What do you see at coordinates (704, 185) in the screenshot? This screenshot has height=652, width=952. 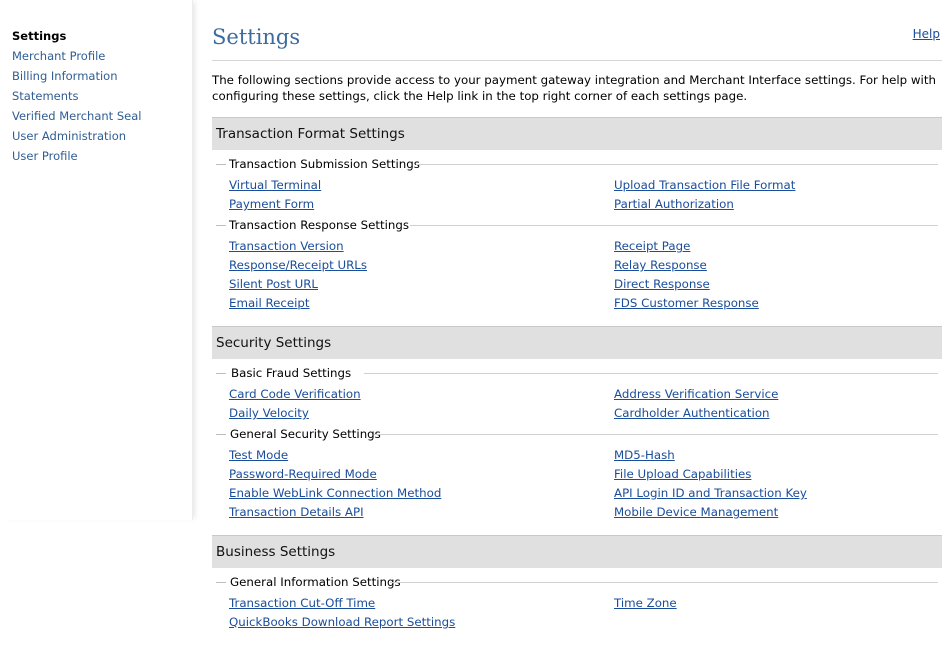 I see `link-upload-transaction-file-format: Upload Transaction File Format` at bounding box center [704, 185].